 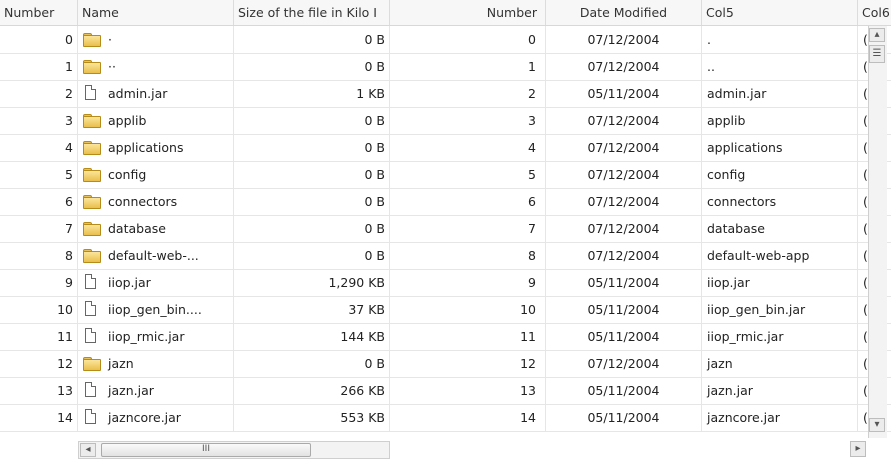 I want to click on table-row: 9 iiop.jar 1,290 KB, so click(x=195, y=283).